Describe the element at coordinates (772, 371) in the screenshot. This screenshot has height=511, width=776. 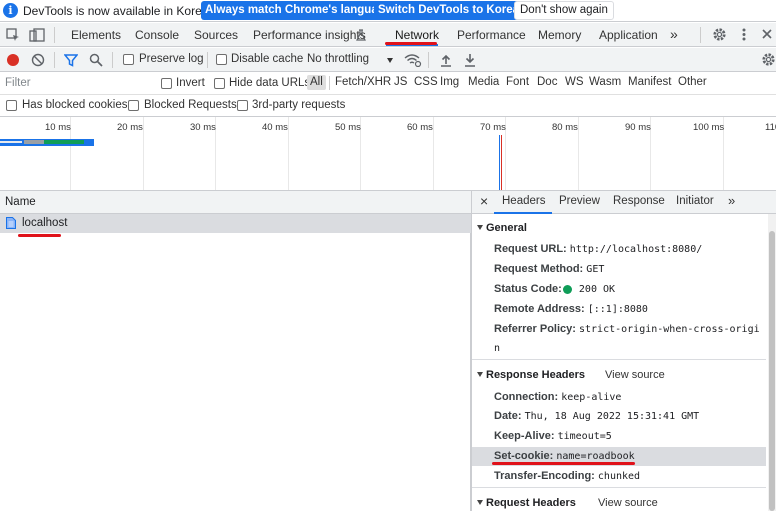
I see `scrollbar-thumb` at that location.